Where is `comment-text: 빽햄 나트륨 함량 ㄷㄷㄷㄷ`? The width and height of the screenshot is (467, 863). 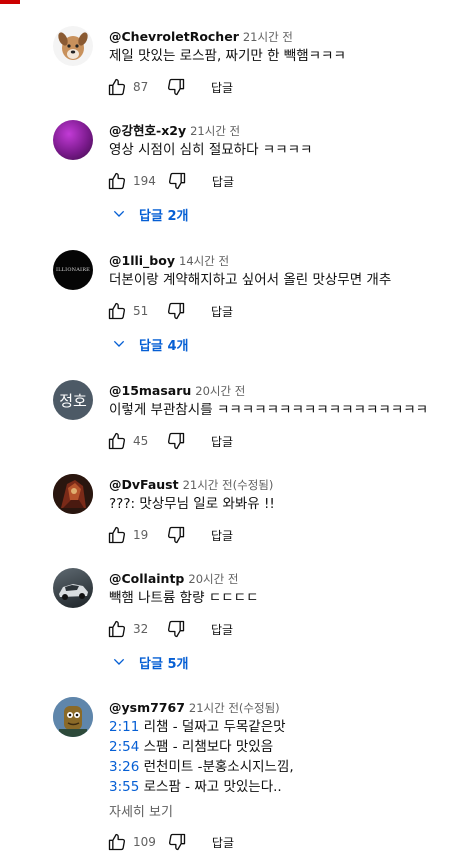
comment-text: 빽햄 나트륨 함량 ㄷㄷㄷㄷ is located at coordinates (184, 598).